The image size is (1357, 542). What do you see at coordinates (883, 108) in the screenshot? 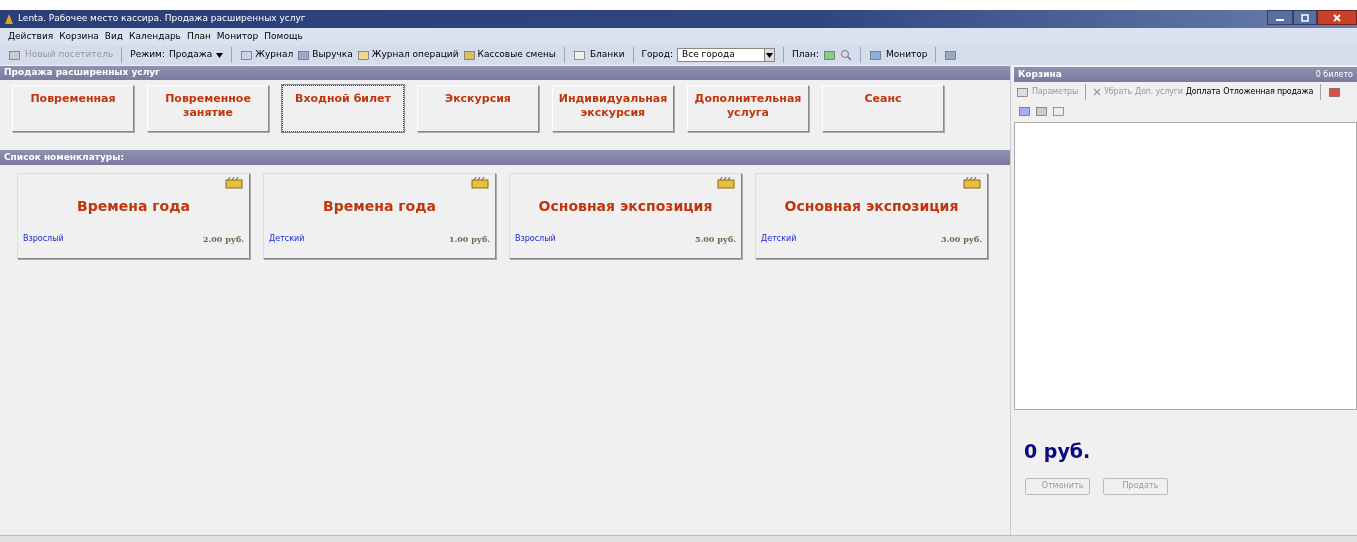
I see `service-button: Сеанс` at bounding box center [883, 108].